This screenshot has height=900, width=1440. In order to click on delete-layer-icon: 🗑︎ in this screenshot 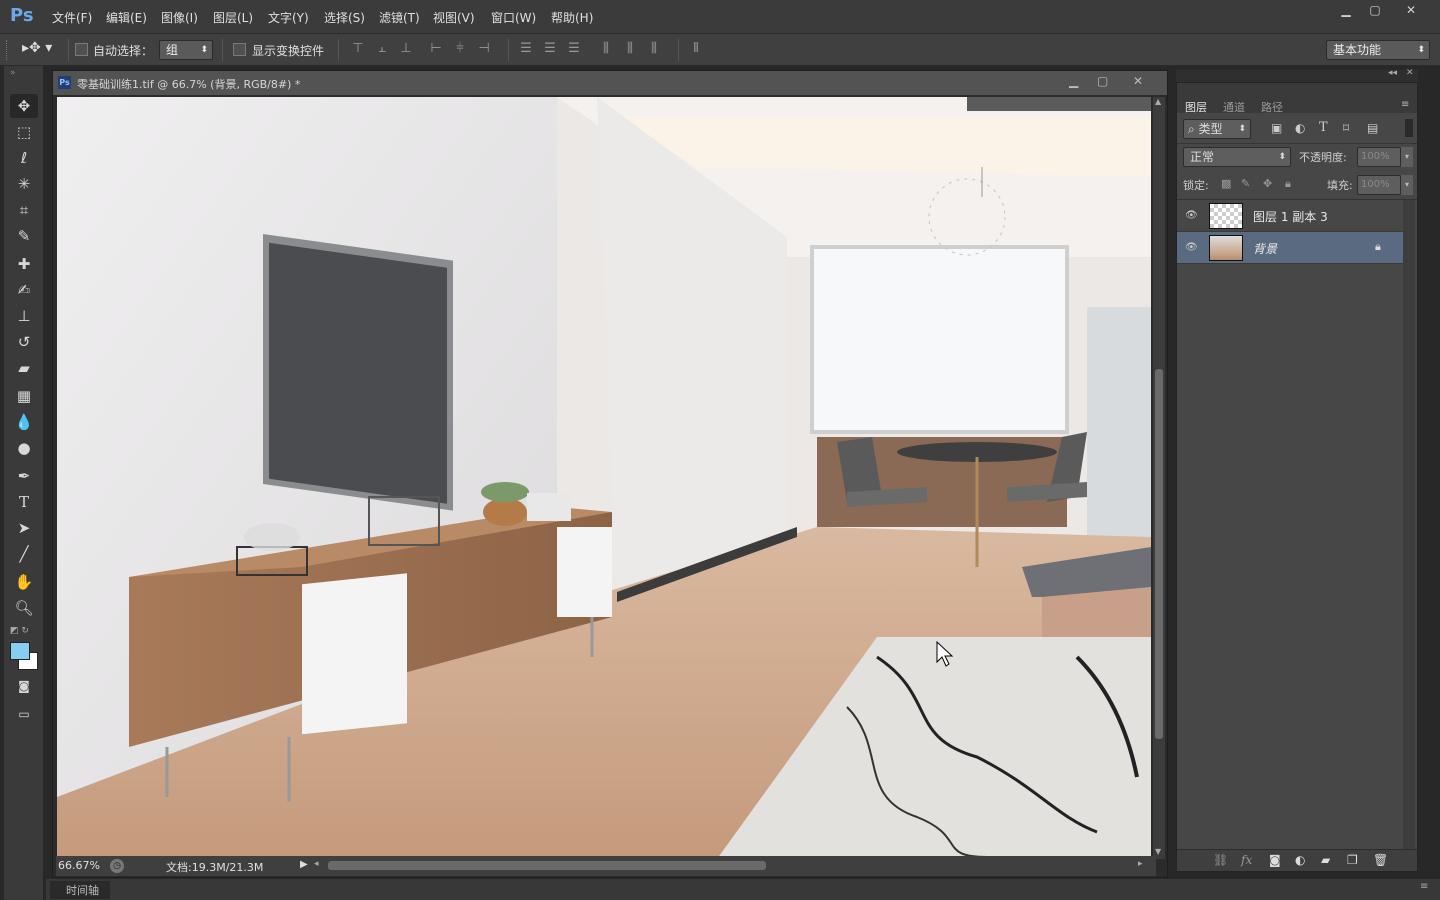, I will do `click(1380, 860)`.